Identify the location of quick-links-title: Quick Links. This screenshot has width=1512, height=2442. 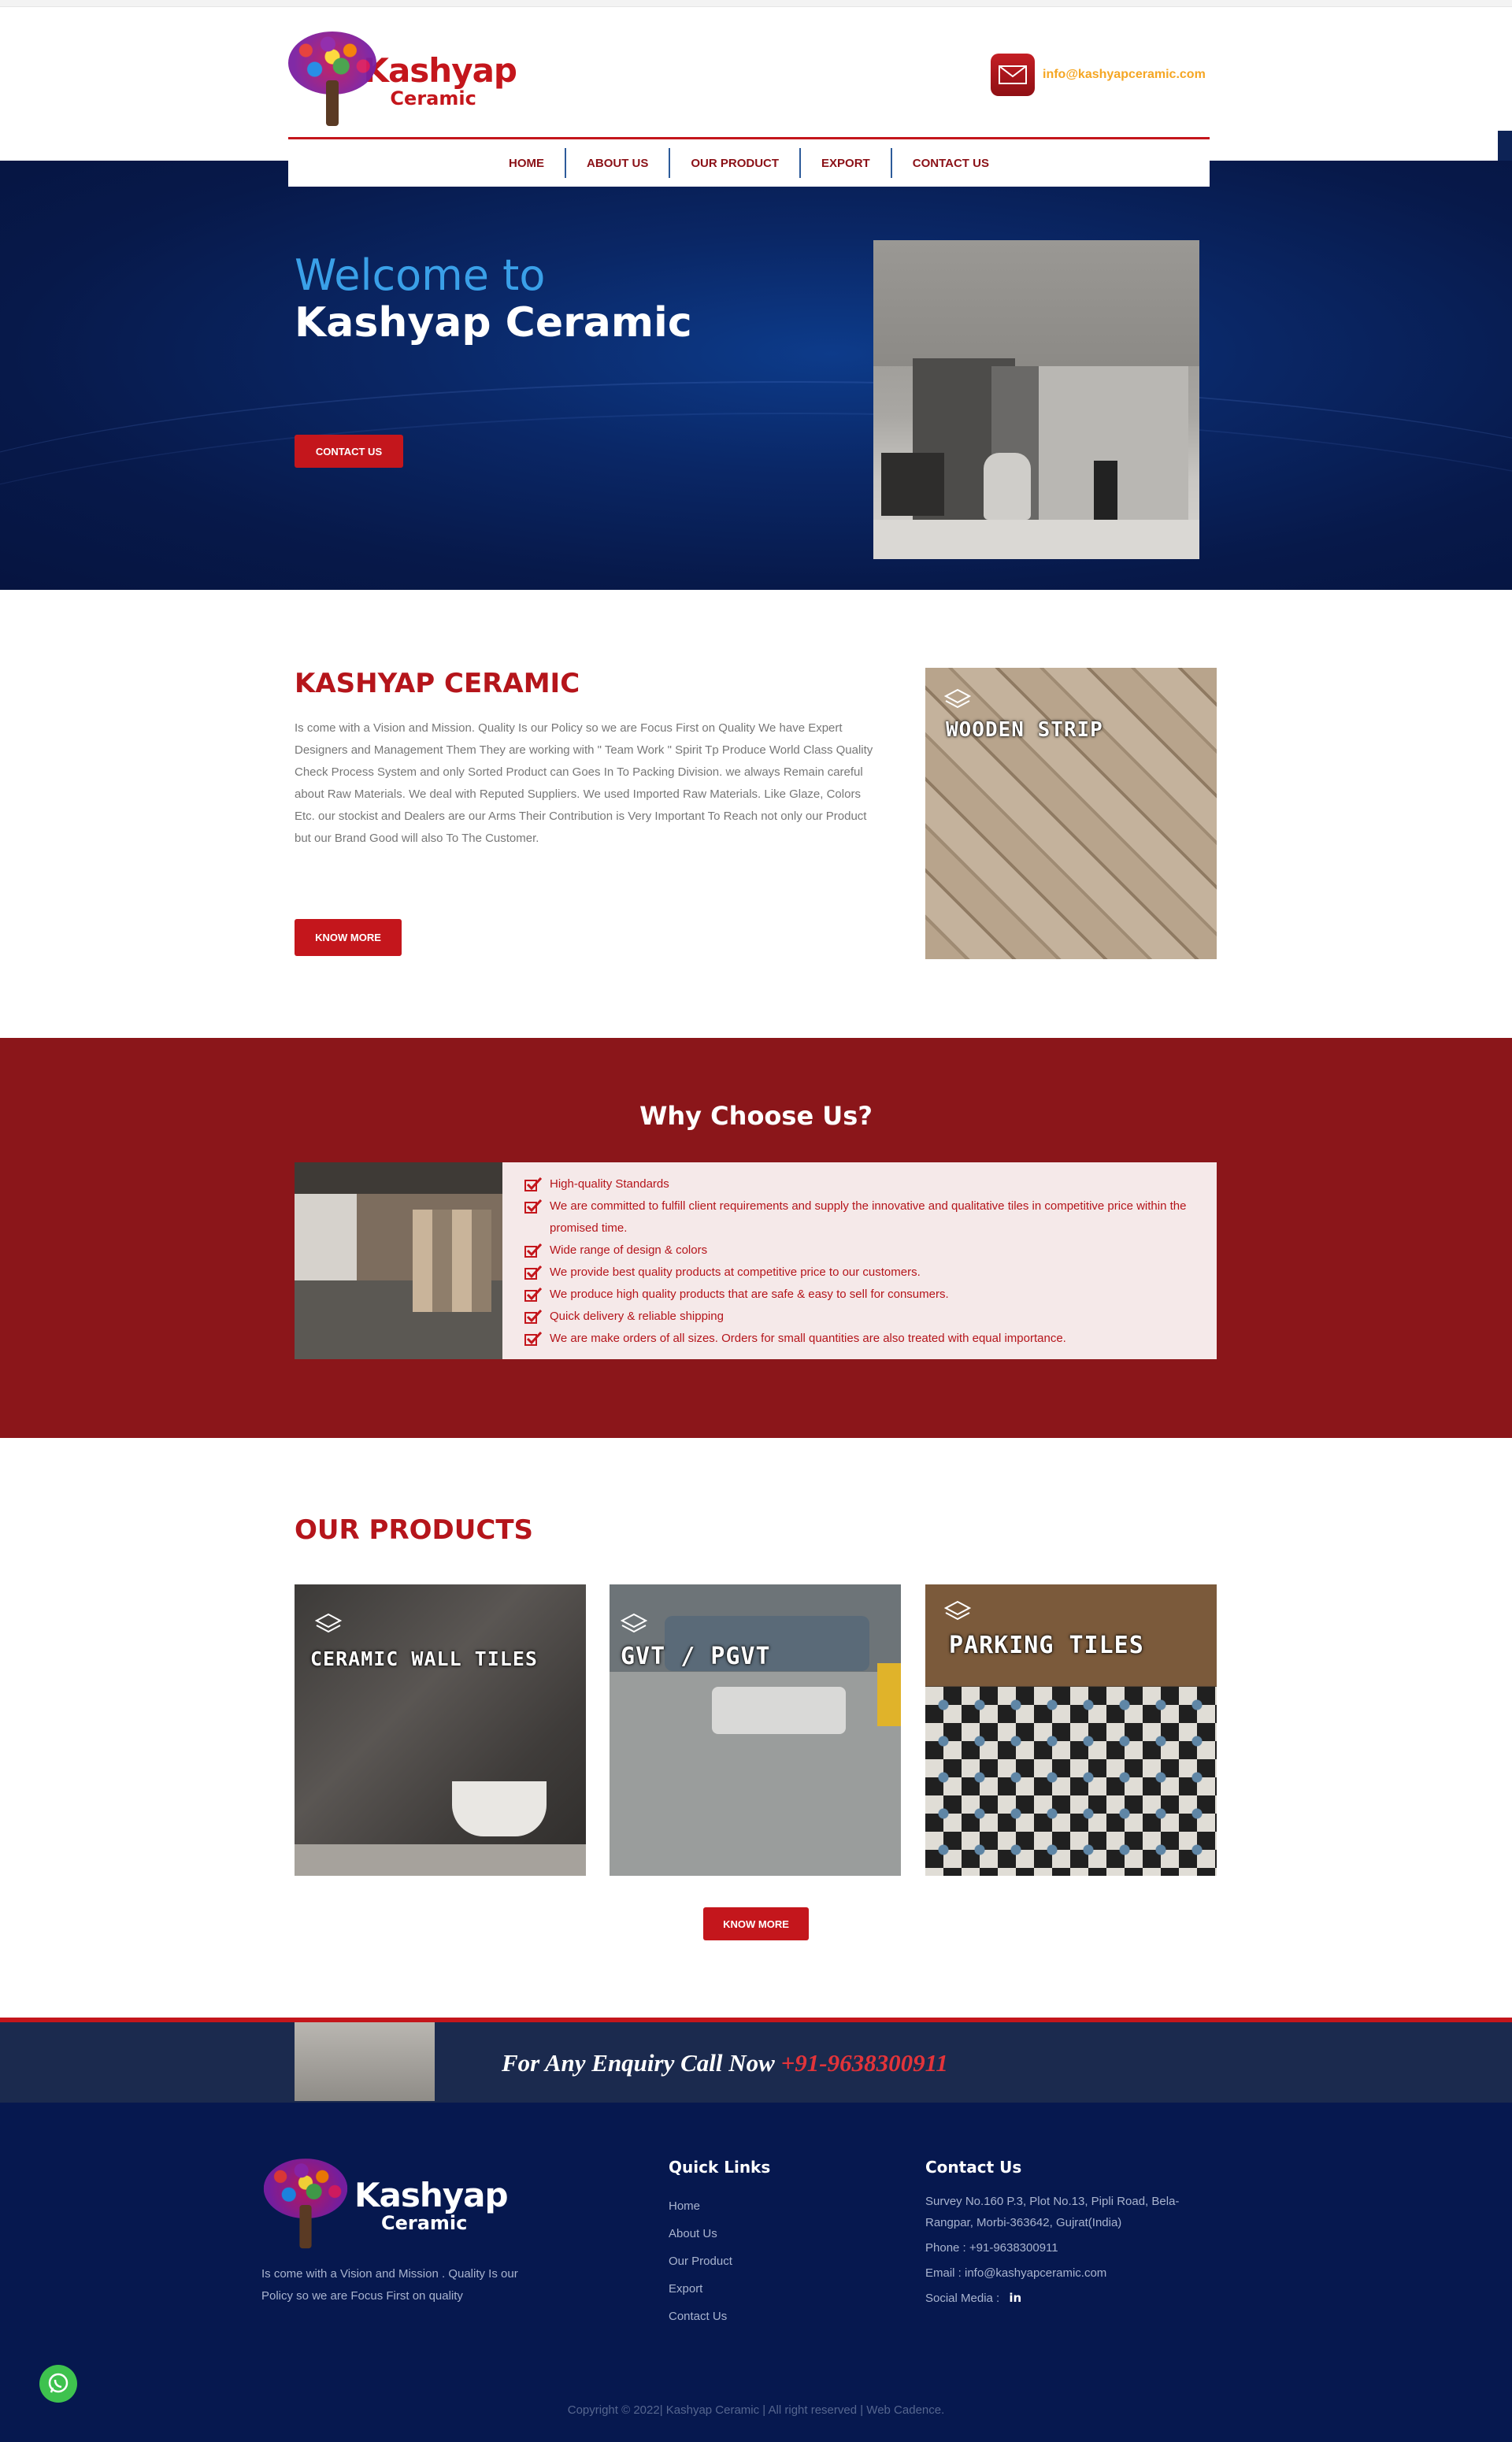
(720, 2167).